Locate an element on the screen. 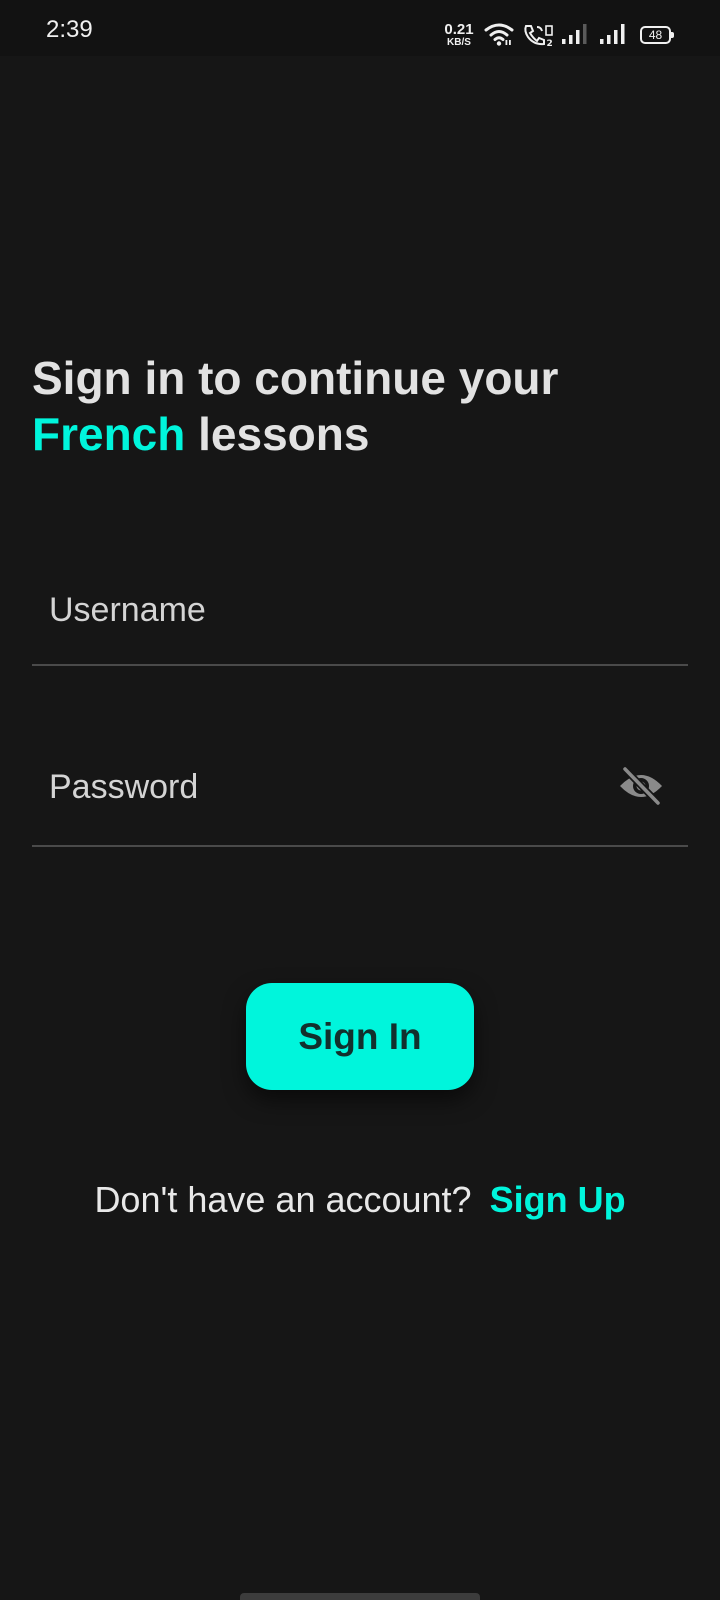 The image size is (720, 1600). network-speed: 0.21 KB/S is located at coordinates (459, 35).